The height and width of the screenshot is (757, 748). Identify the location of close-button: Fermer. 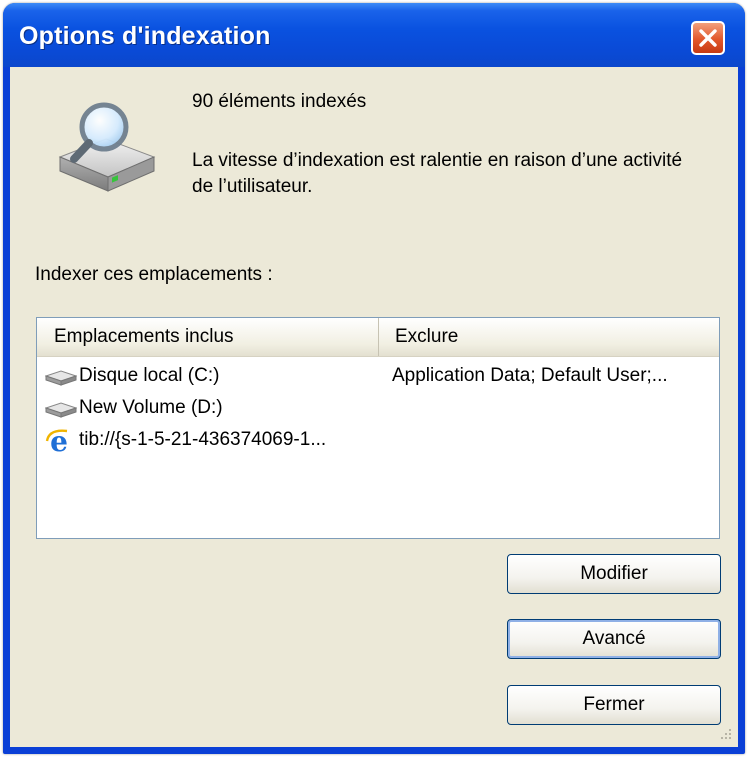
(614, 705).